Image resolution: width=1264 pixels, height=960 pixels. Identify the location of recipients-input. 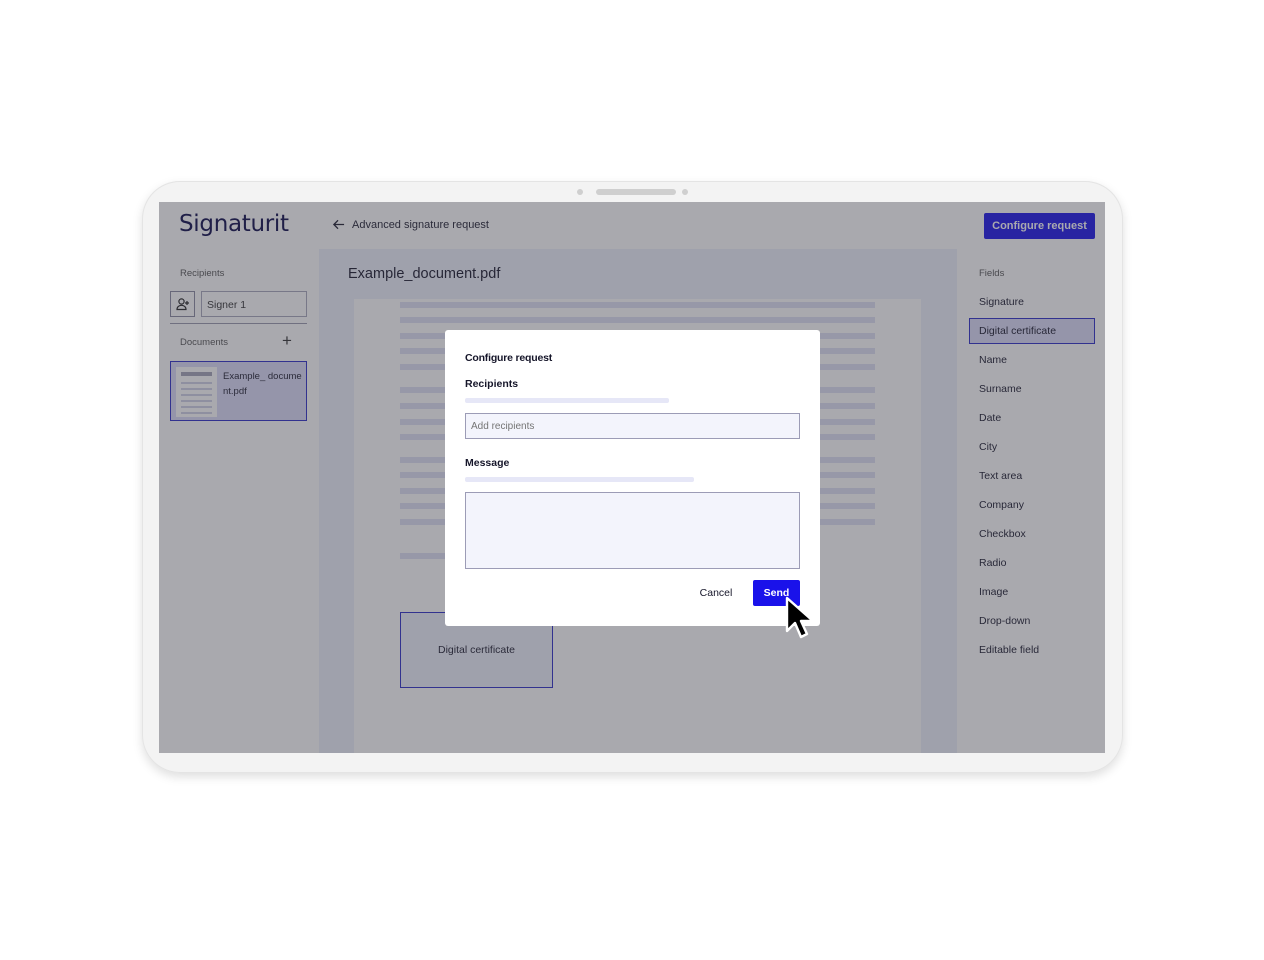
(632, 426).